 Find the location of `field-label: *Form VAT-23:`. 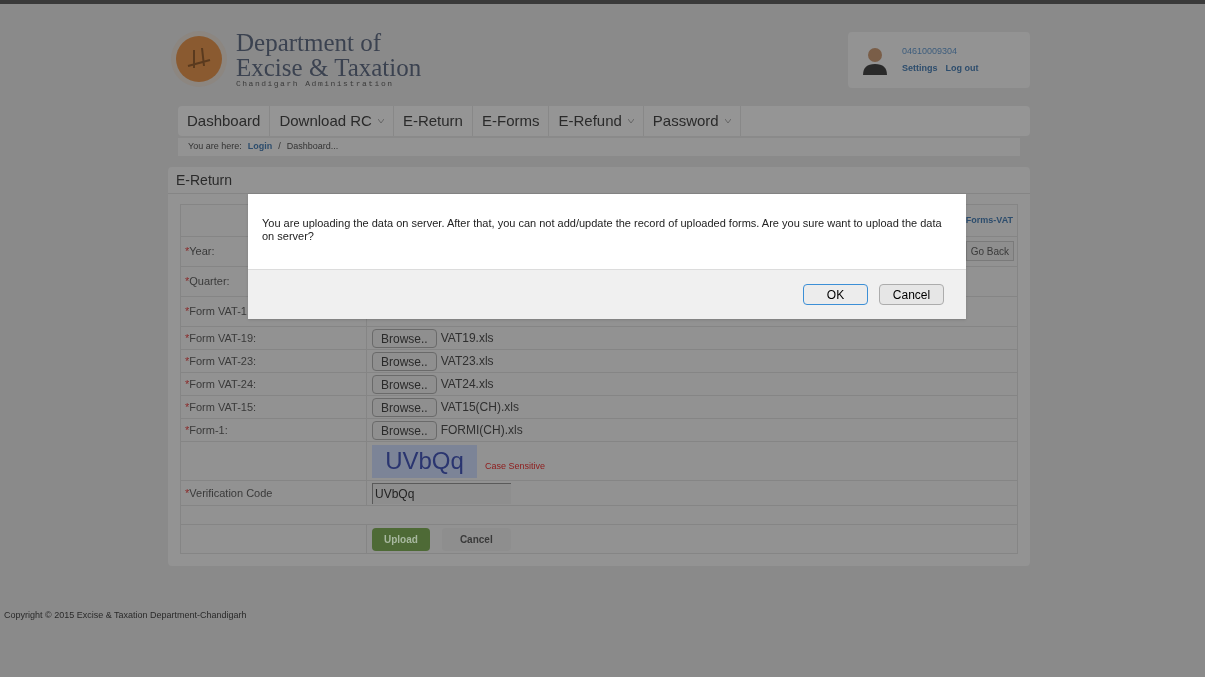

field-label: *Form VAT-23: is located at coordinates (221, 361).